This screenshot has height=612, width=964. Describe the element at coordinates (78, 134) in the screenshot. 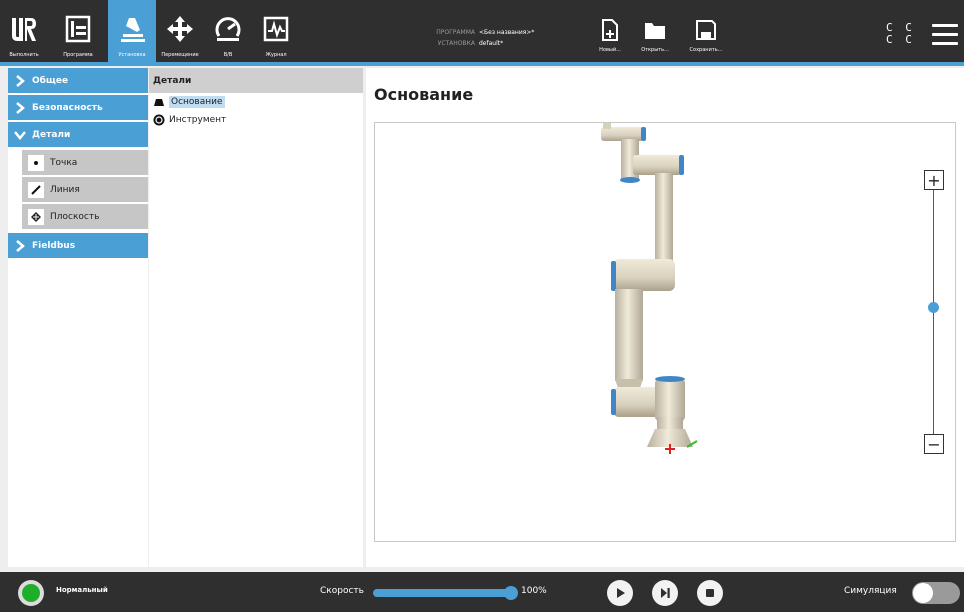

I see `sidebar-item-features: Детали` at that location.